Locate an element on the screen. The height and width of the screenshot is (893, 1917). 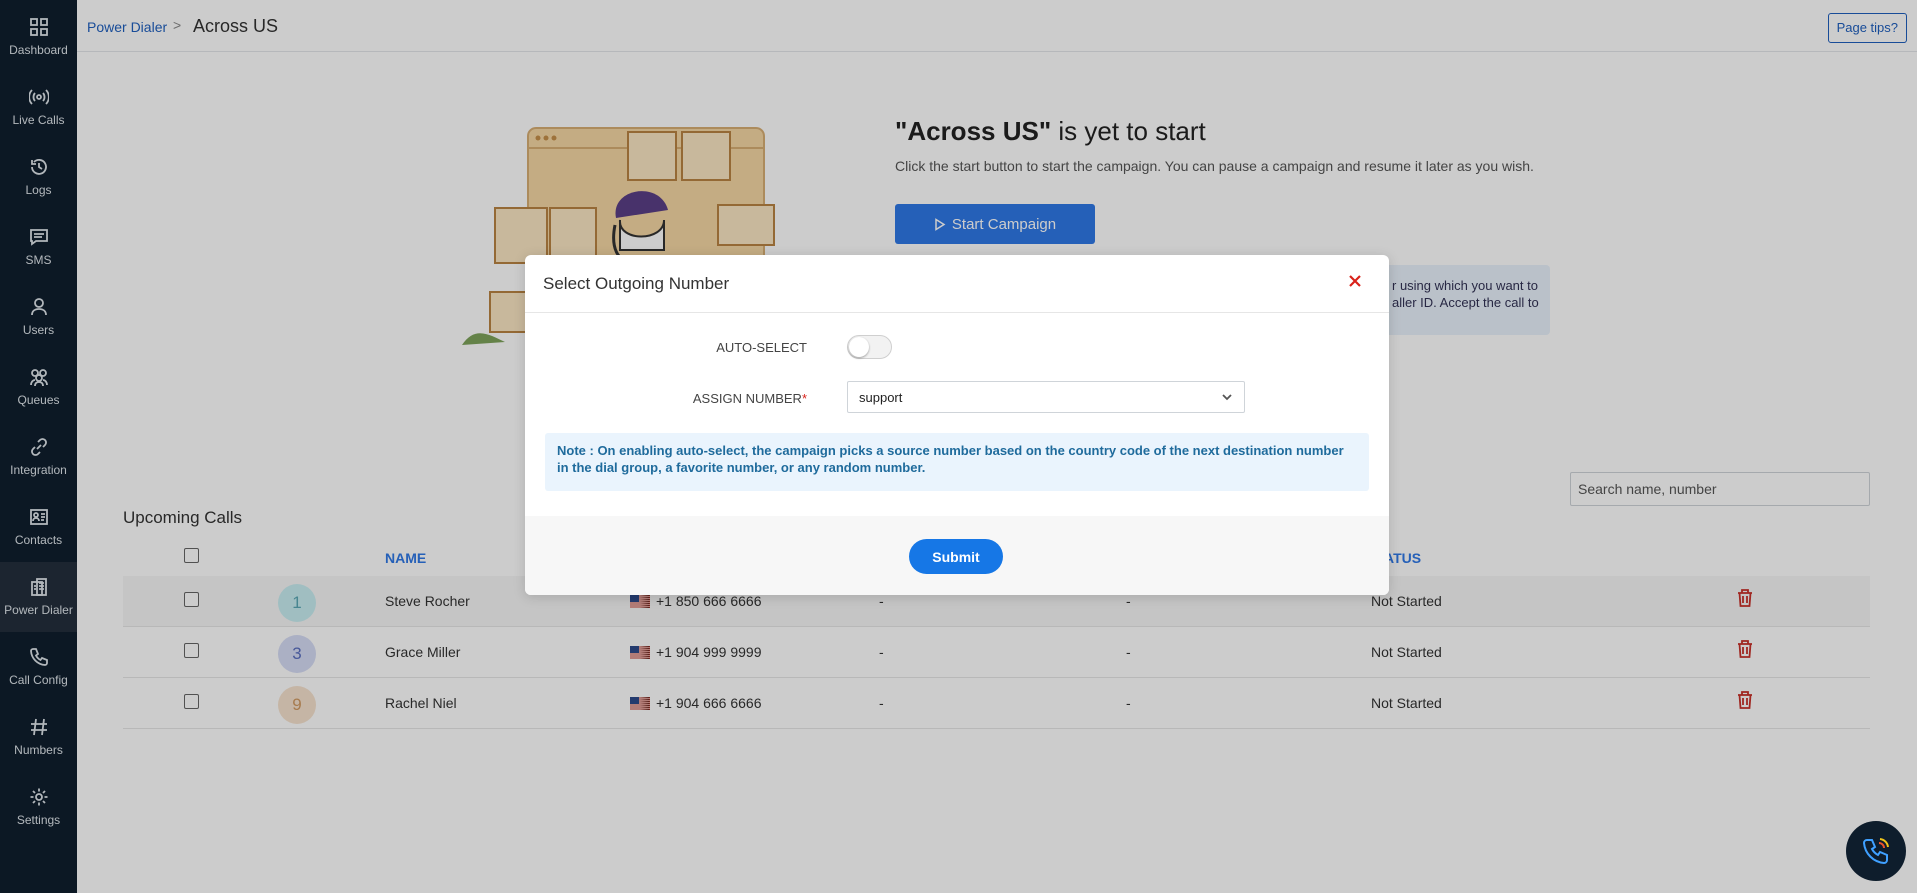
required-marker: * is located at coordinates (804, 398).